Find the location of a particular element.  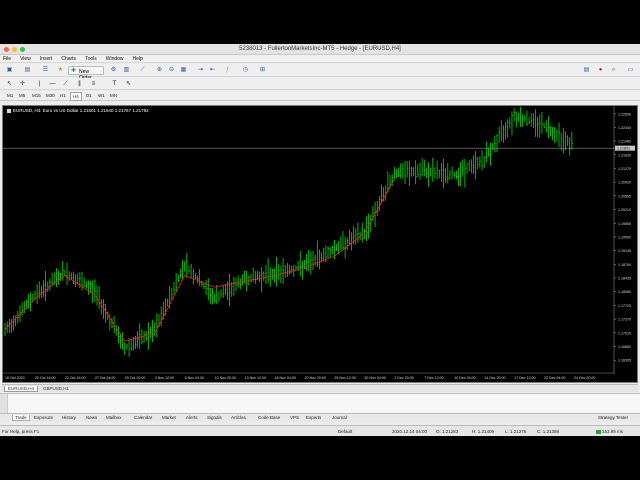

status-profile: Default is located at coordinates (345, 431).